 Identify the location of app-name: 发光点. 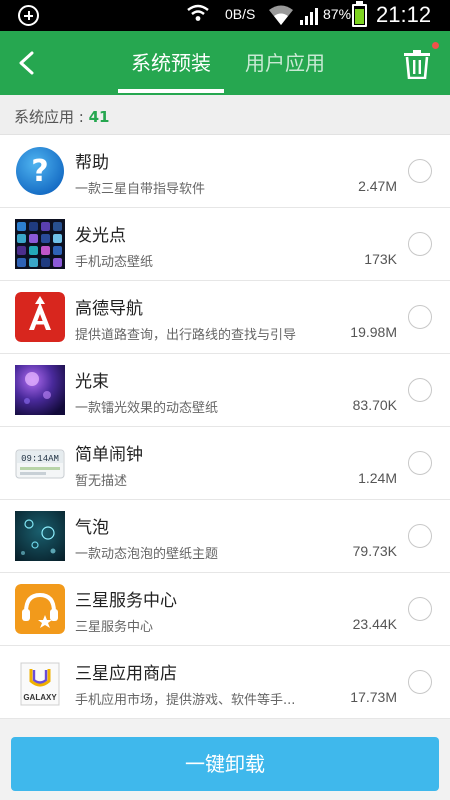
(100, 236).